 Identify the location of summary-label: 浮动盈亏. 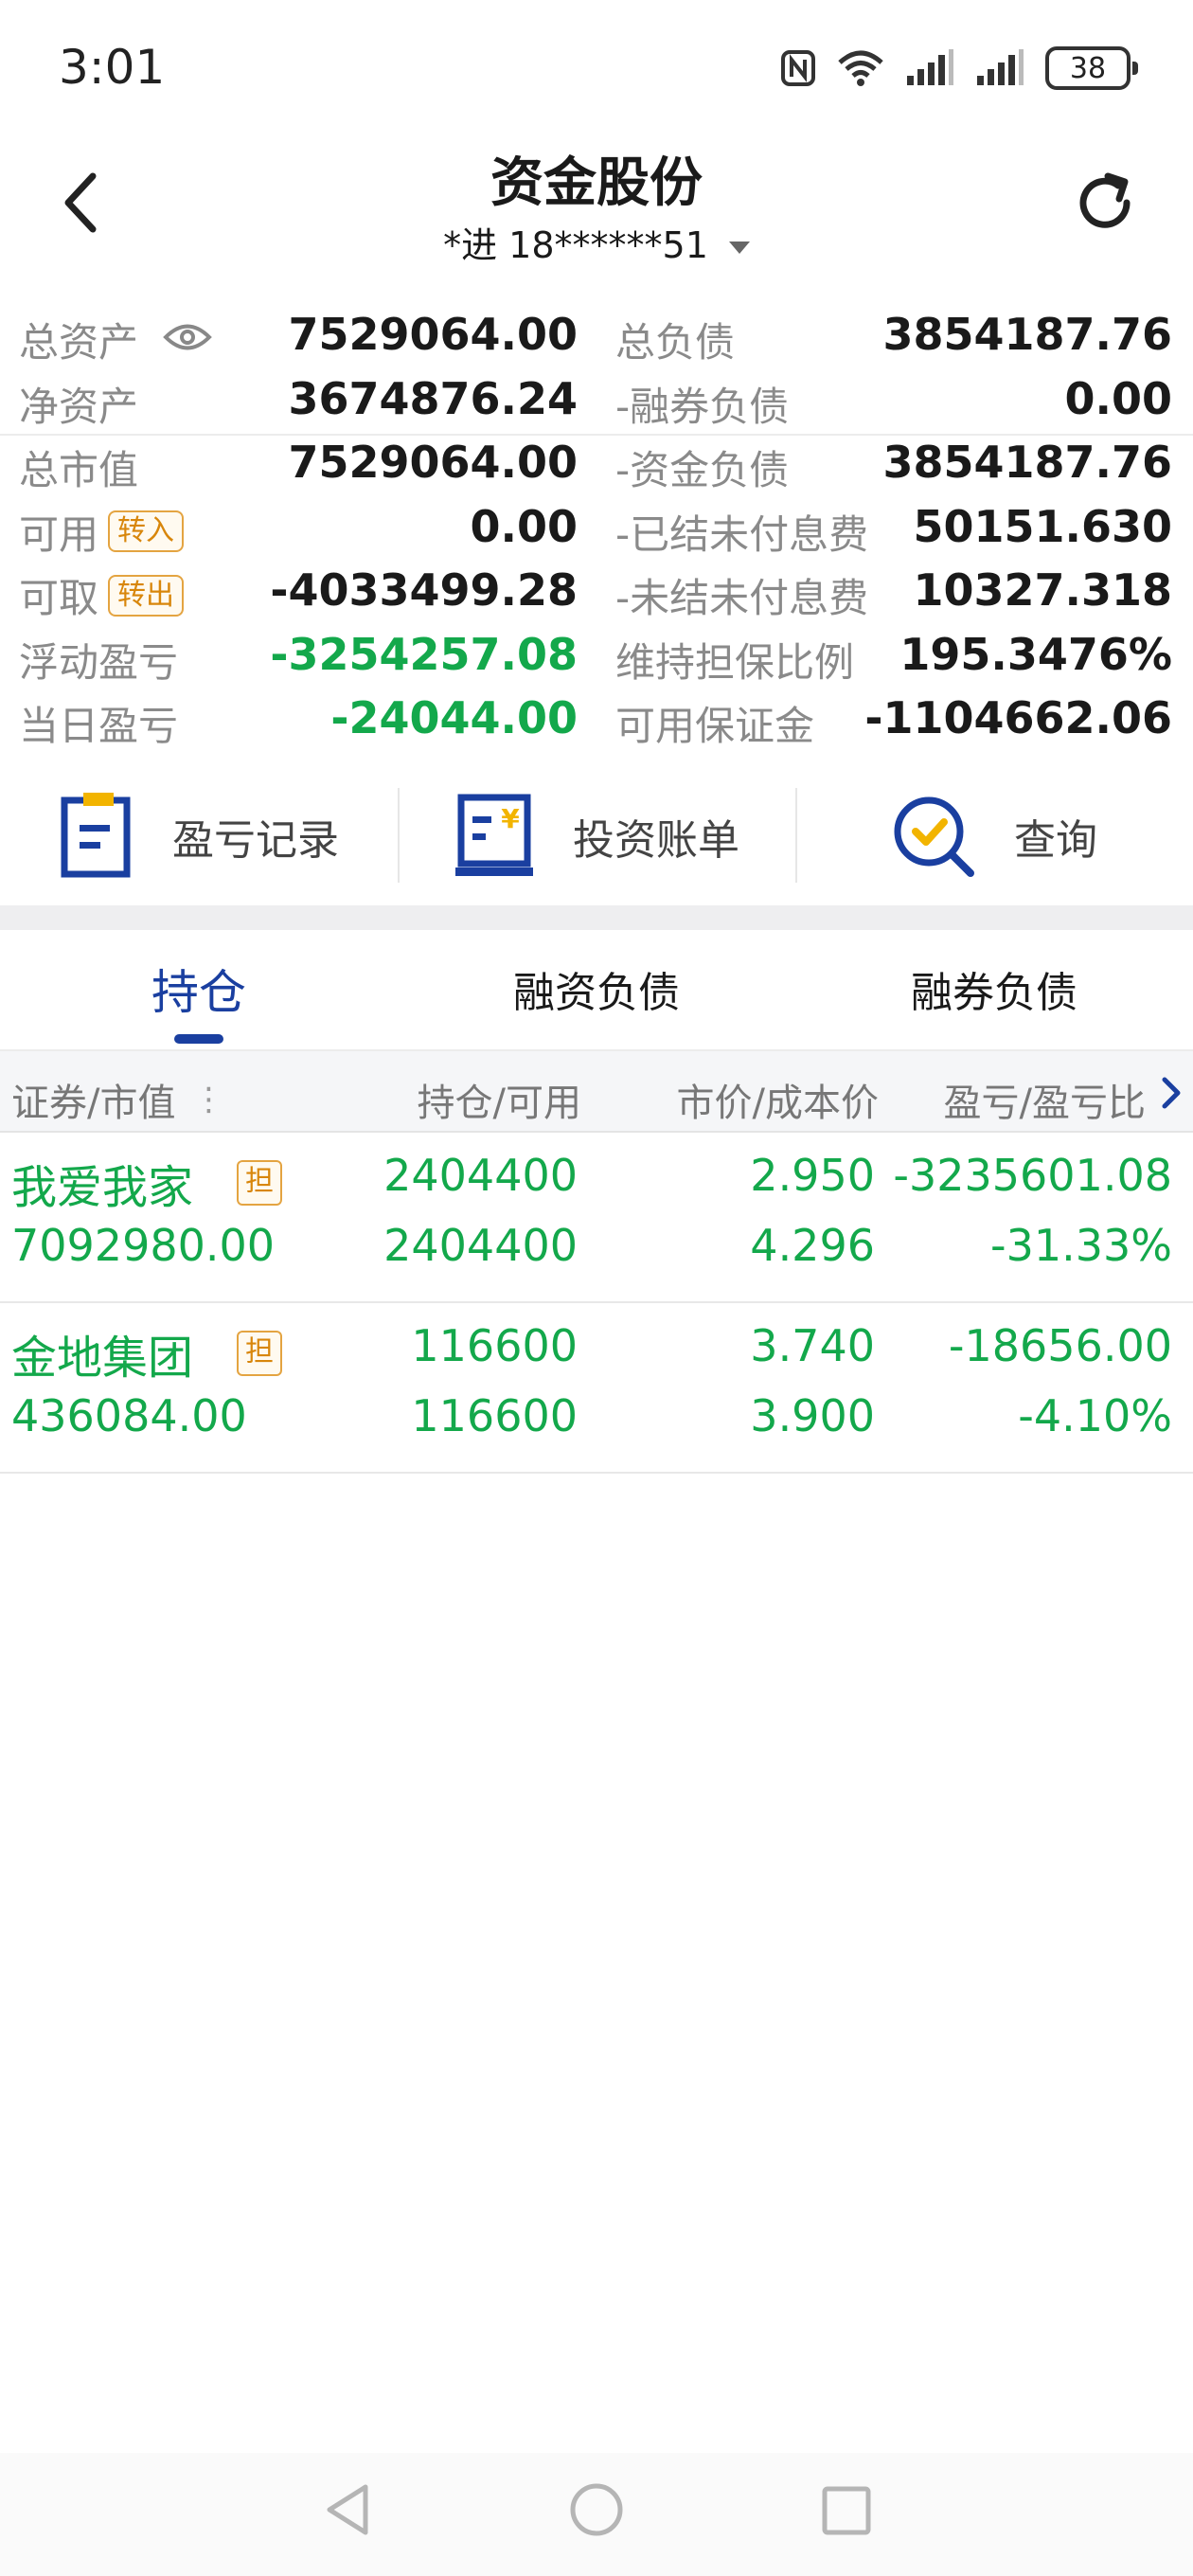
(99, 662).